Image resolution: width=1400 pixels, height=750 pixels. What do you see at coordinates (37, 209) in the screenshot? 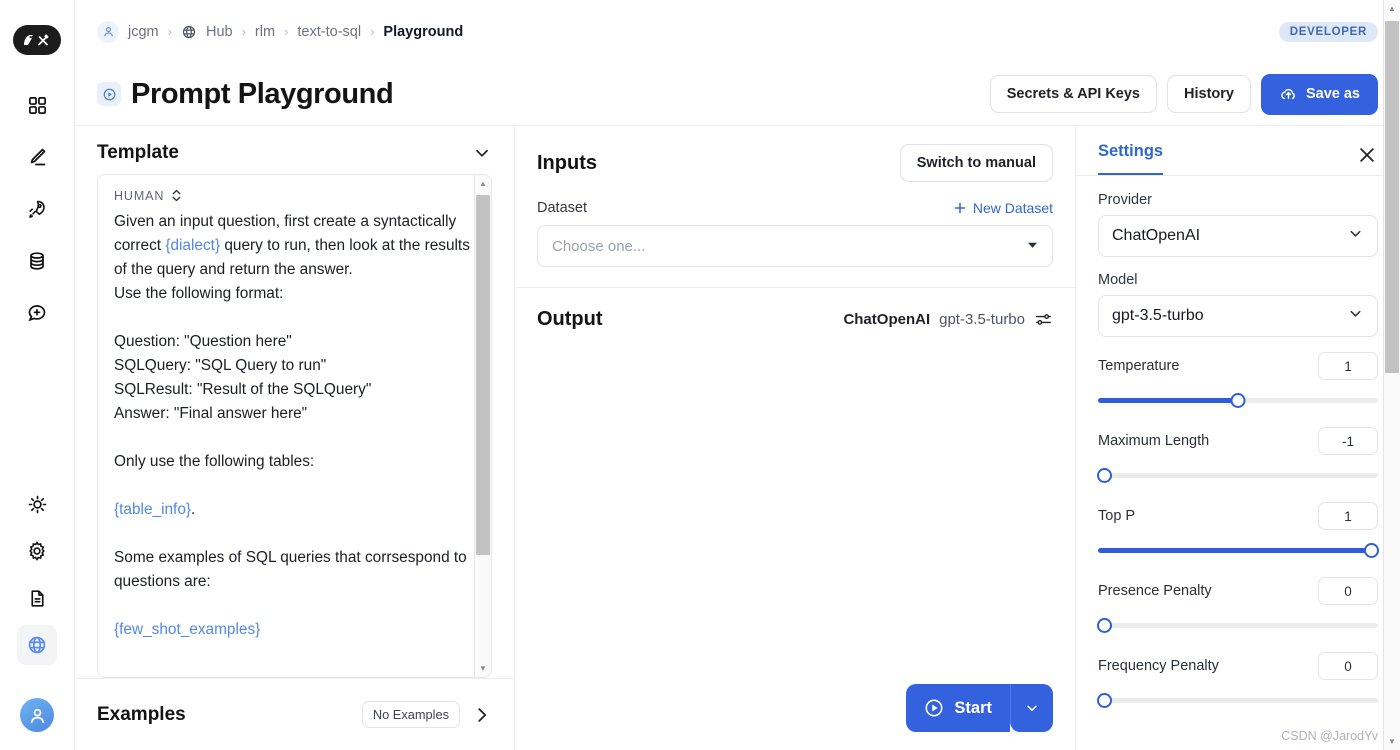
I see `sidebar-item-deployments` at bounding box center [37, 209].